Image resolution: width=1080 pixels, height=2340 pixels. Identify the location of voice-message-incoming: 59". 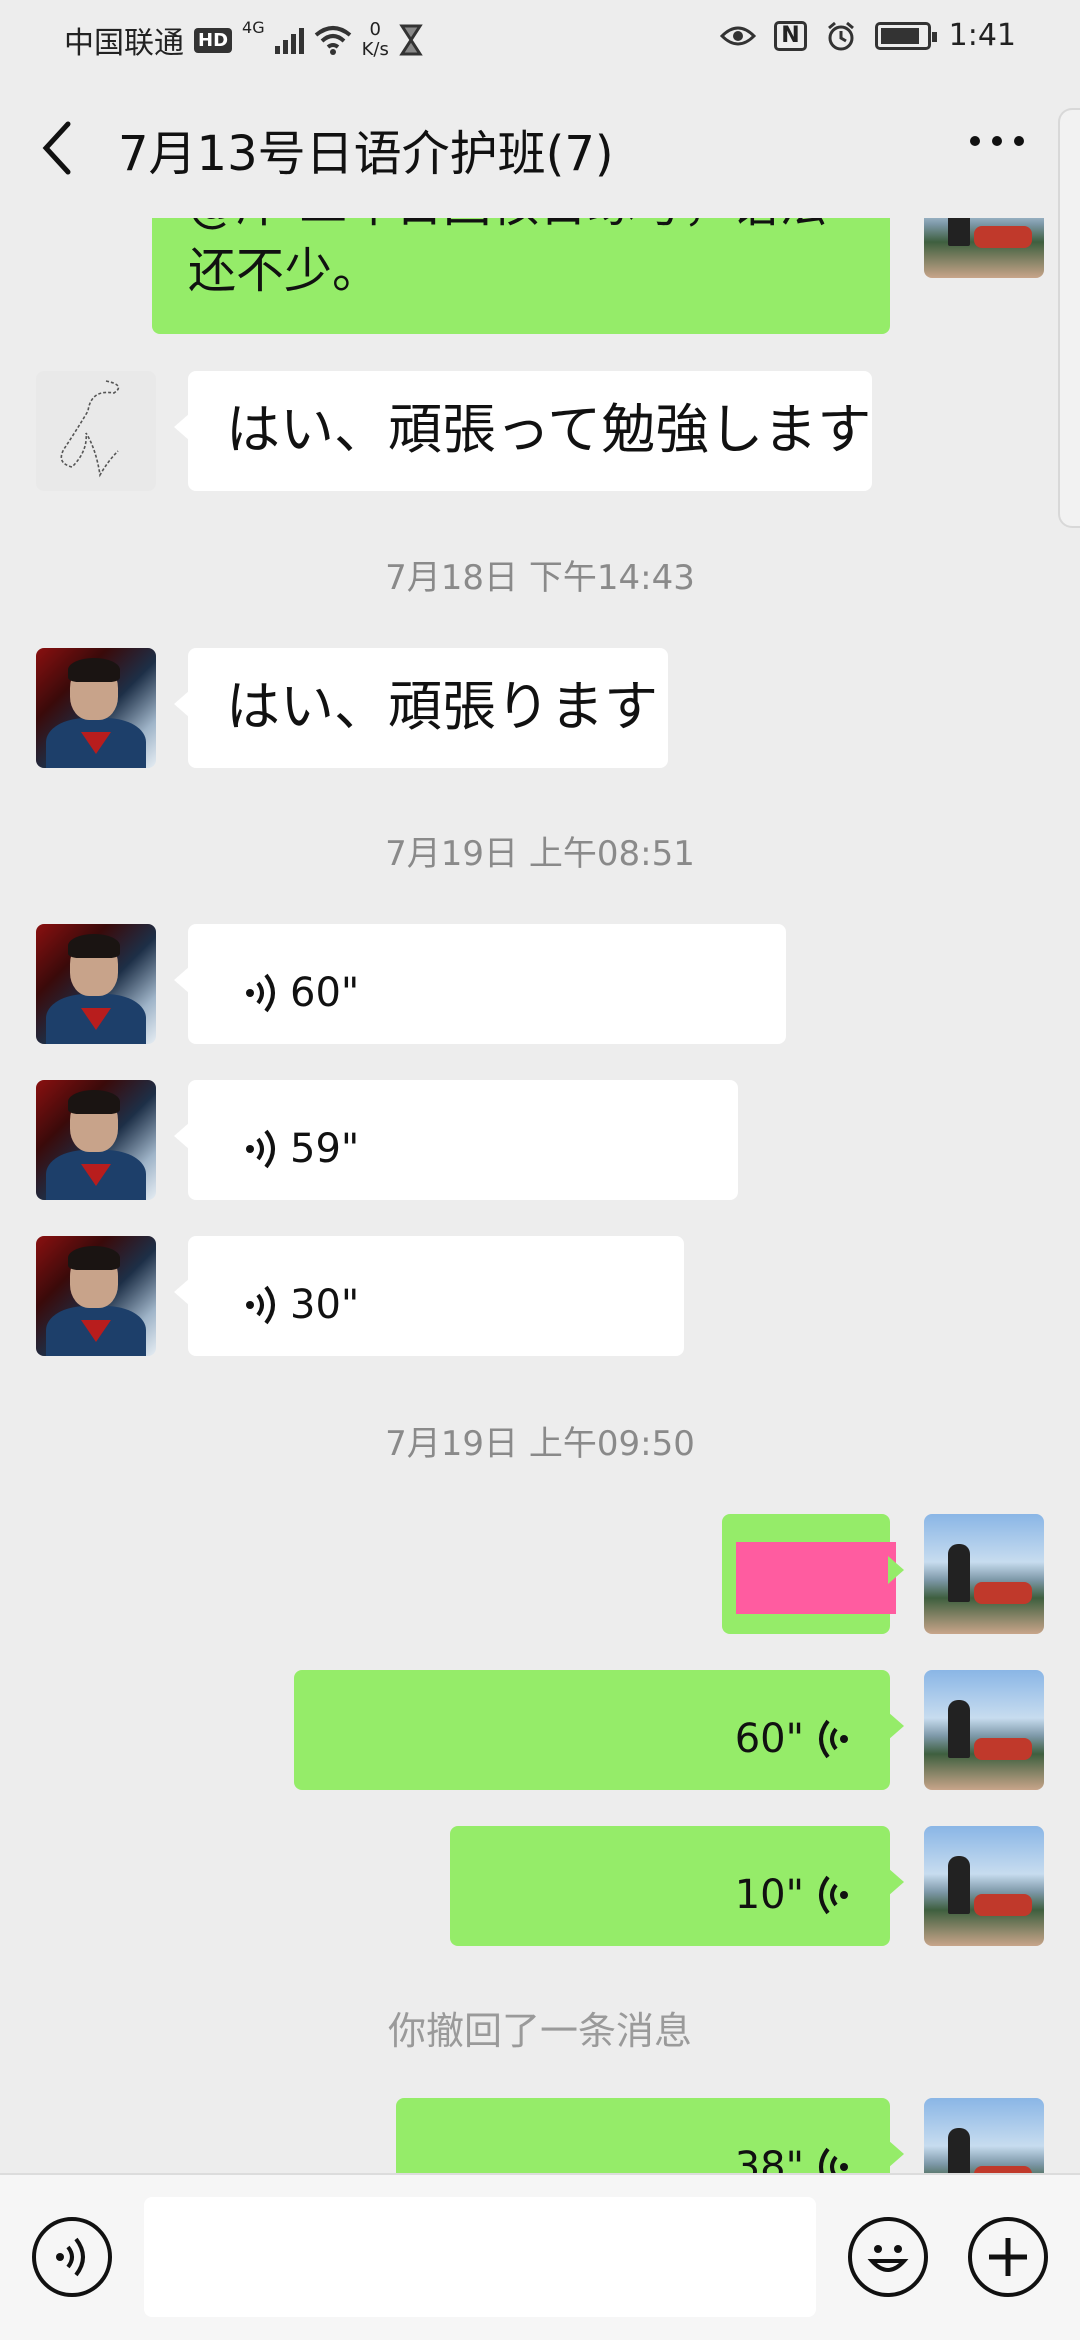
(456, 1140).